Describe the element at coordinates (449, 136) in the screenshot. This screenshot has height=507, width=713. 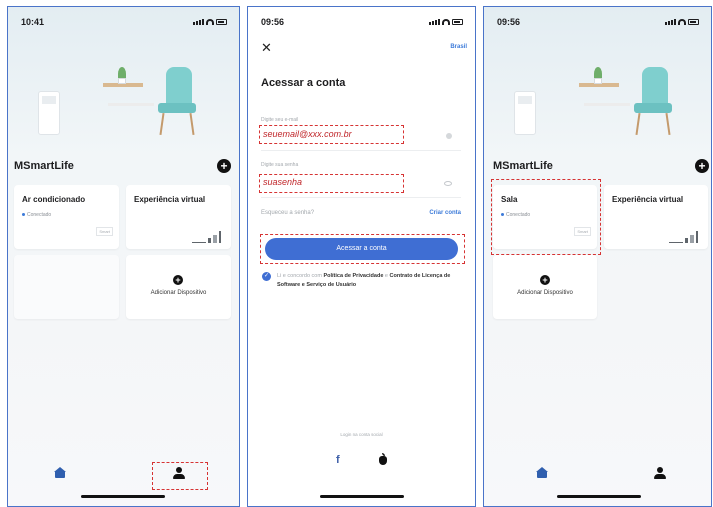
I see `clear-icon` at that location.